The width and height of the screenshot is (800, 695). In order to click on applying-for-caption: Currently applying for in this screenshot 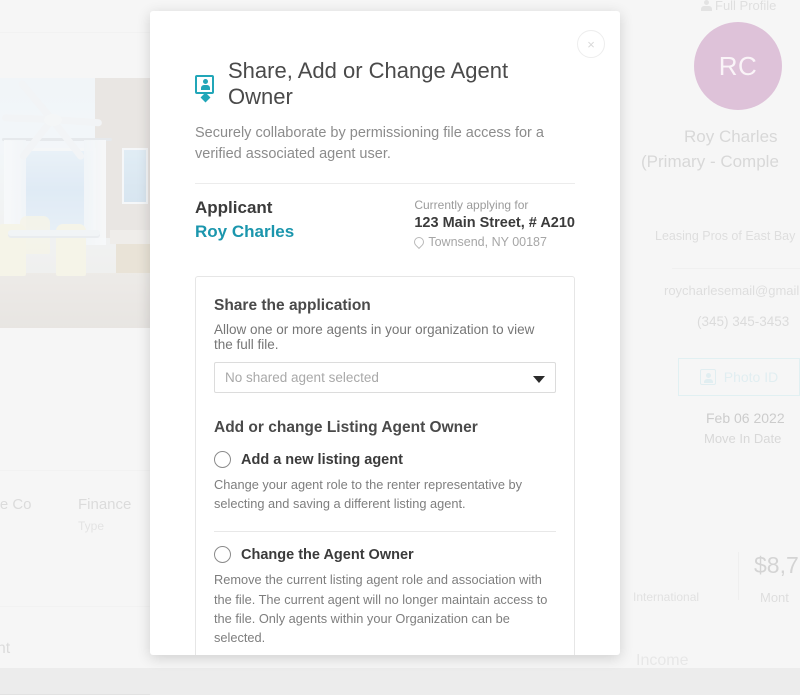, I will do `click(494, 205)`.